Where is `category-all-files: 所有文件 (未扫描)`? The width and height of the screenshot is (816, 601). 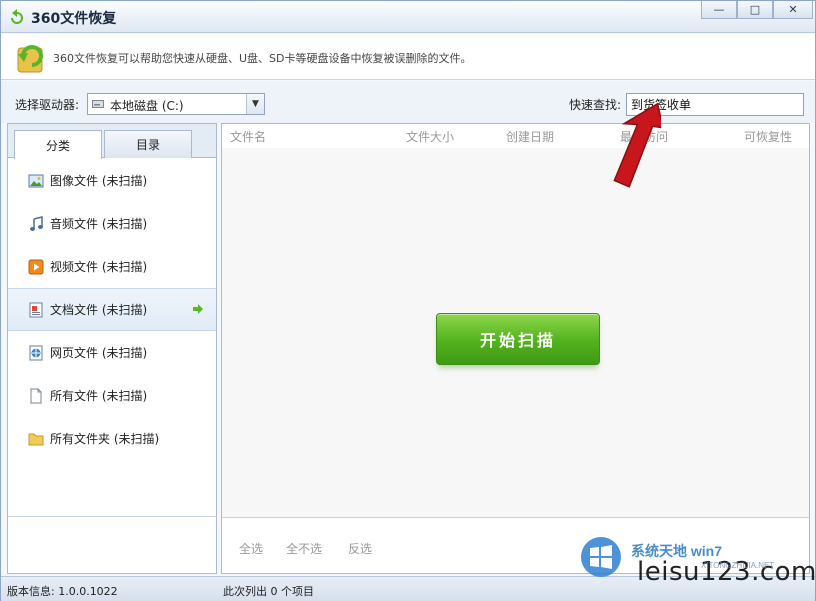
category-all-files: 所有文件 (未扫描) is located at coordinates (112, 395).